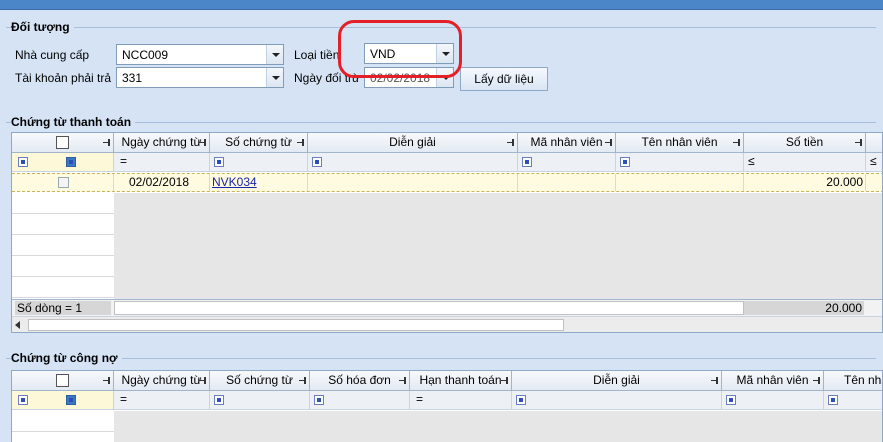  I want to click on col-header-overflow, so click(874, 142).